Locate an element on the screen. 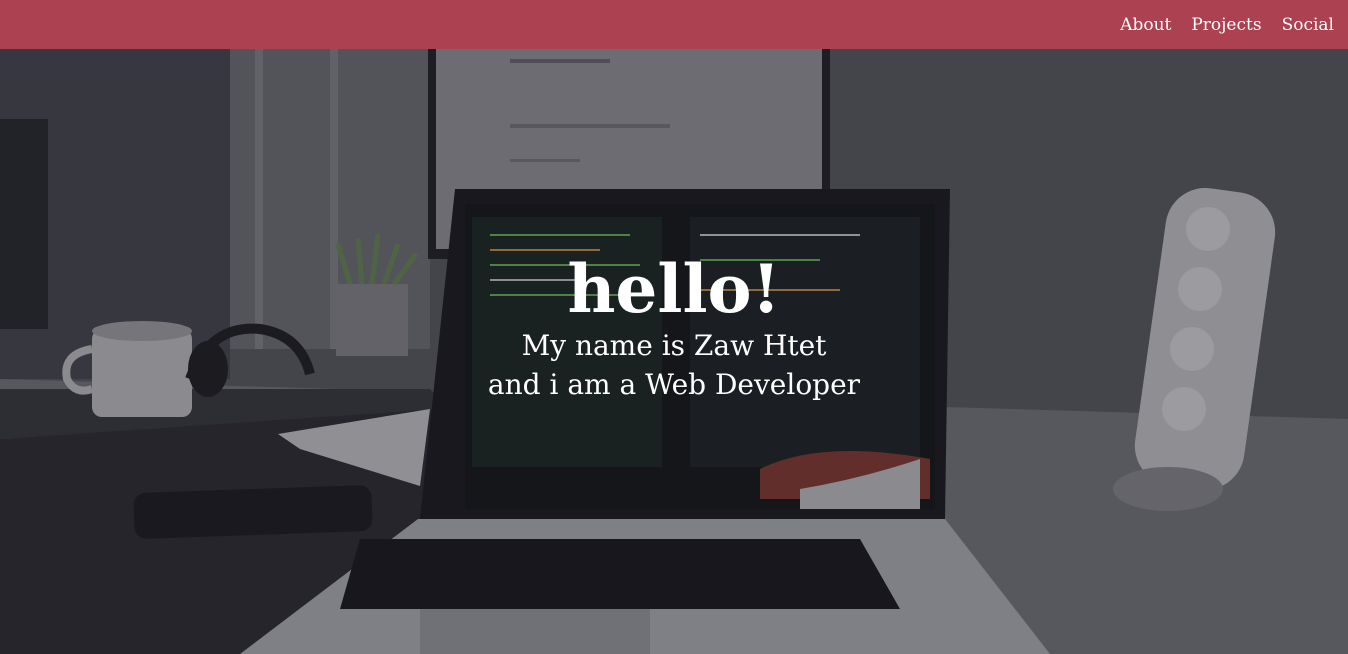 The image size is (1348, 654). hero-intro-line: My name is Zaw Htet is located at coordinates (674, 345).